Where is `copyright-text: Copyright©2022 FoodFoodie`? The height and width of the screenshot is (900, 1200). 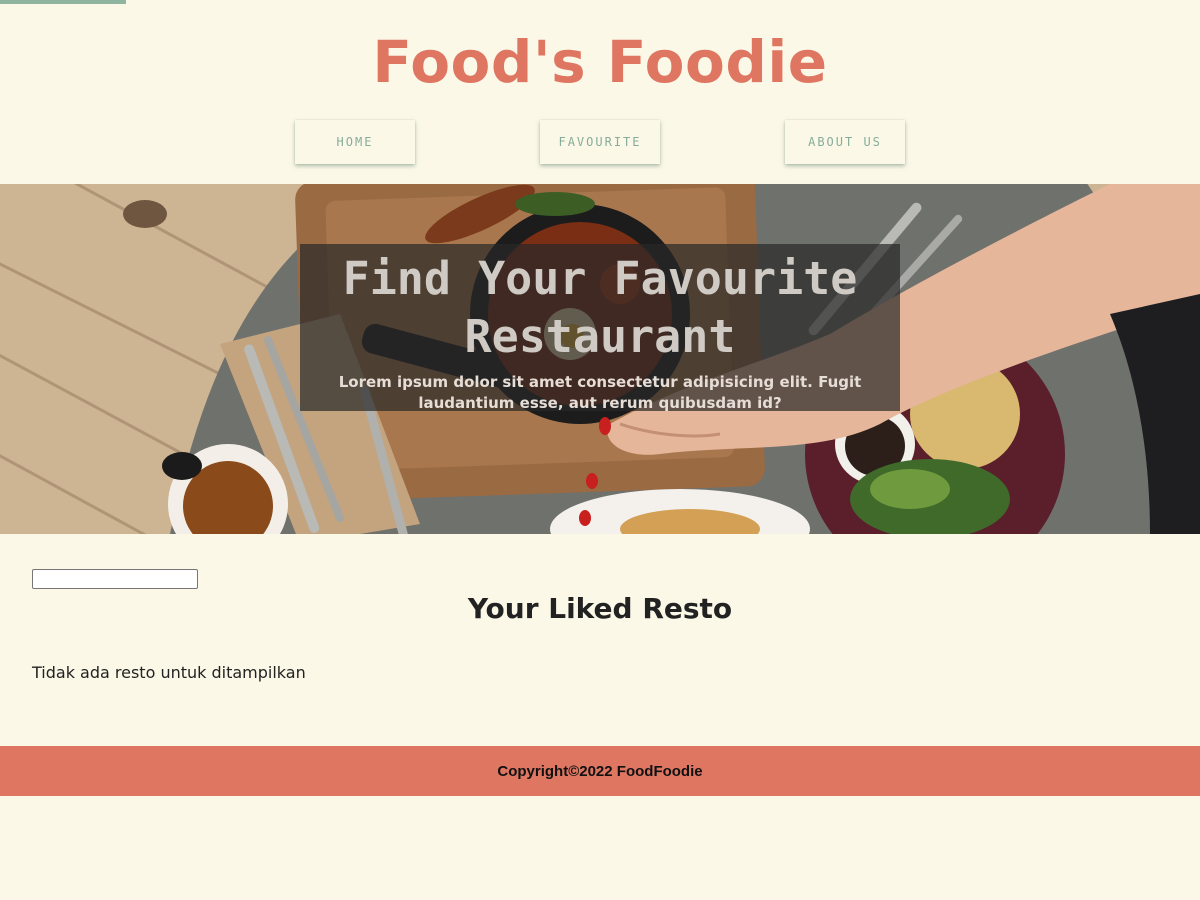 copyright-text: Copyright©2022 FoodFoodie is located at coordinates (600, 771).